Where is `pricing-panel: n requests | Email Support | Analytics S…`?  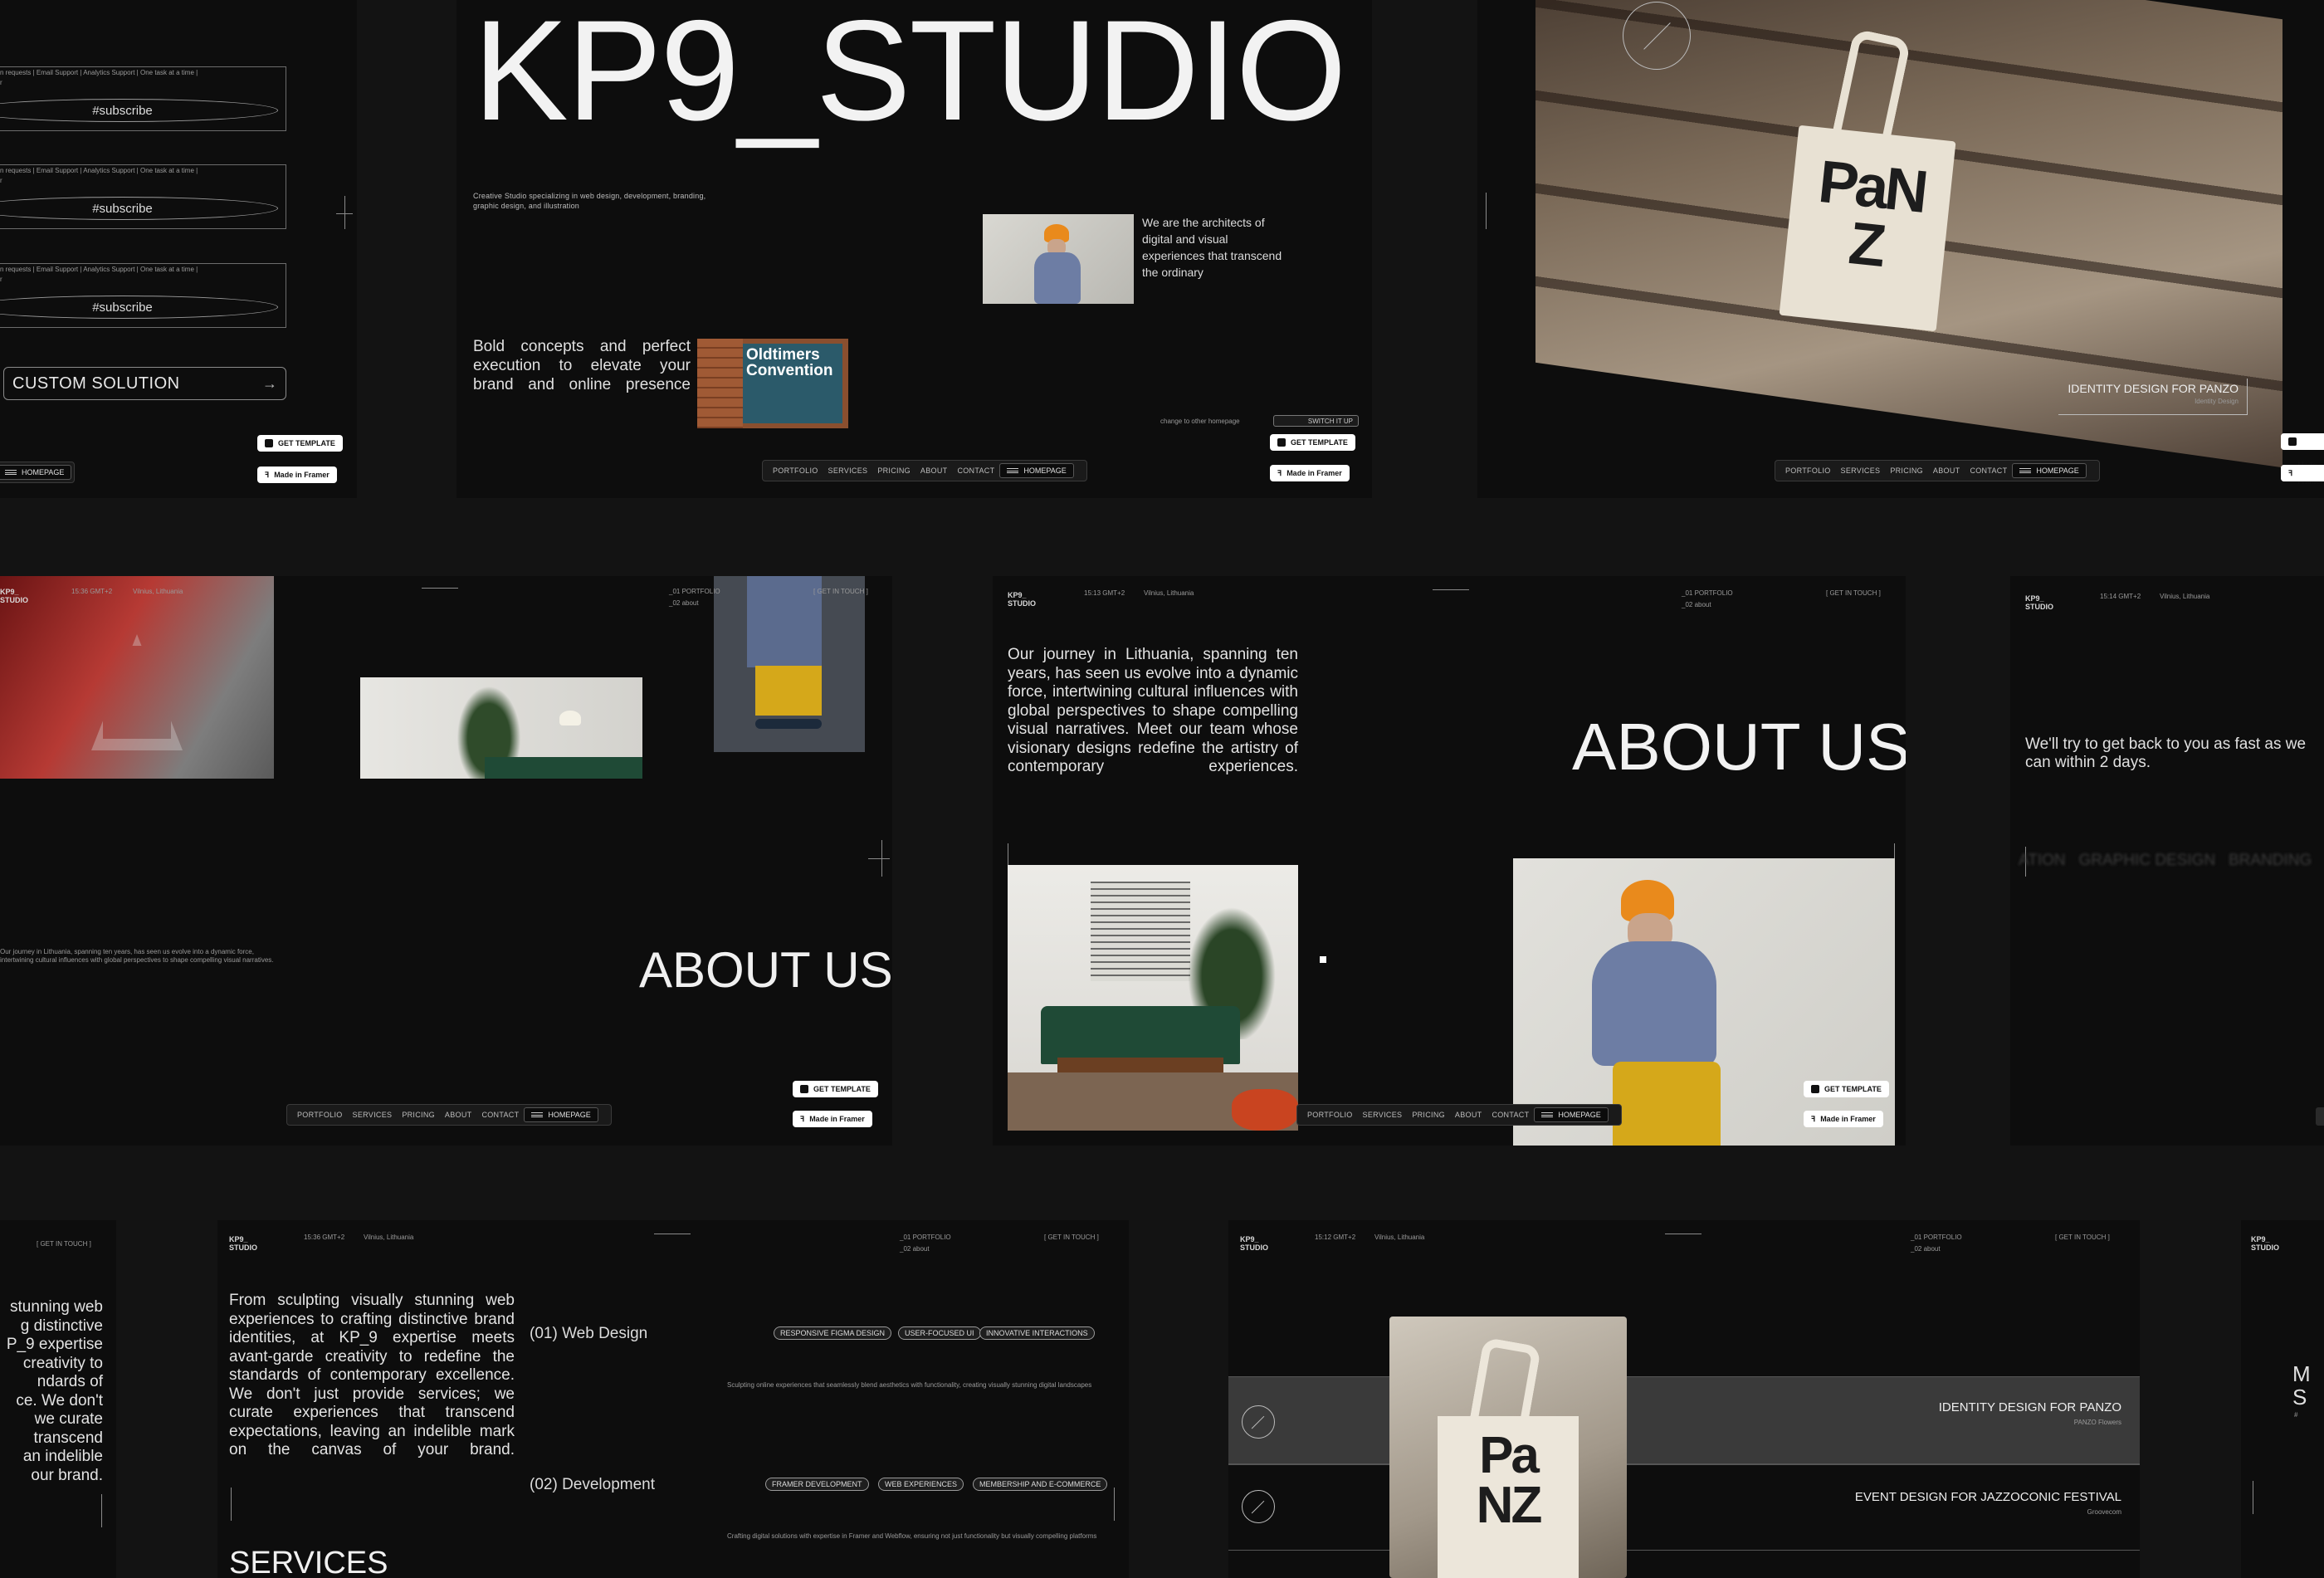
pricing-panel: n requests | Email Support | Analytics S… is located at coordinates (178, 249).